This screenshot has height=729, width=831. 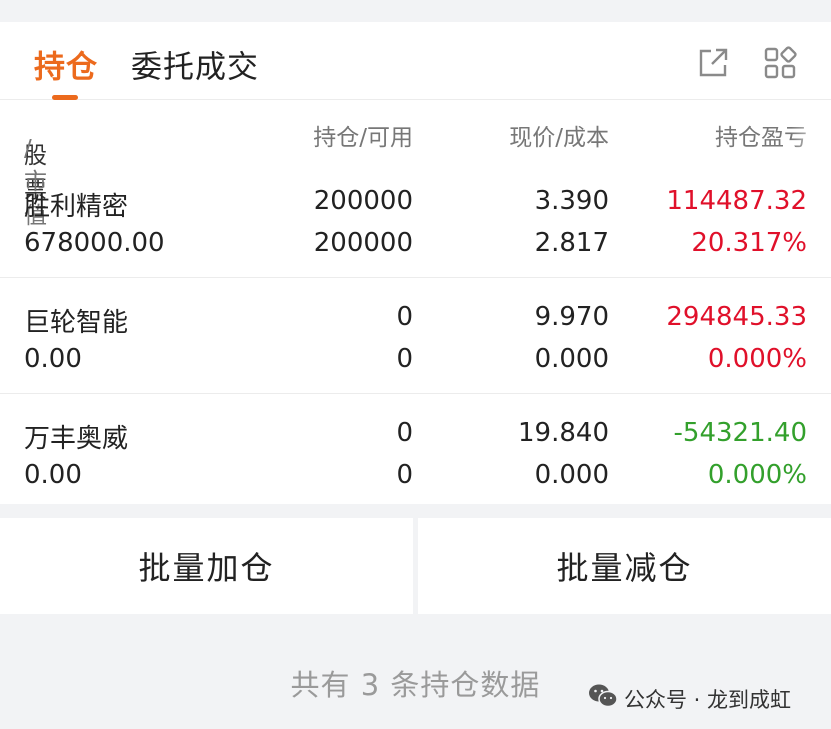 I want to click on header-price: 现价/成本, so click(x=559, y=138).